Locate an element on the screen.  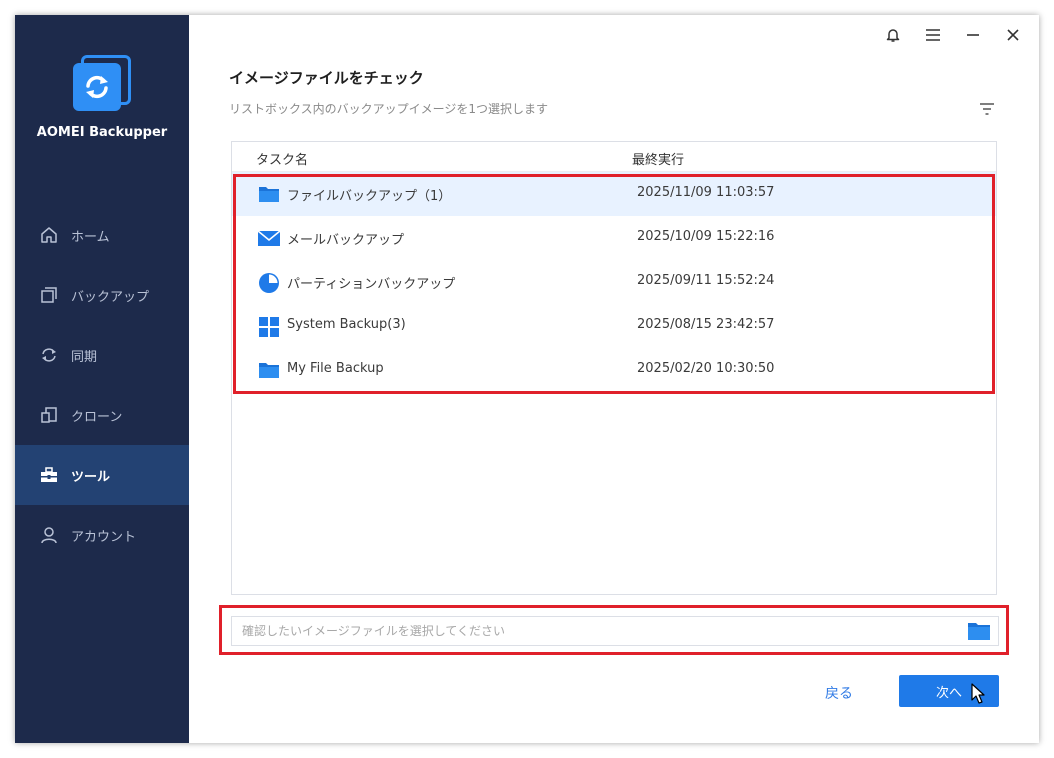
windows-icon is located at coordinates (269, 326).